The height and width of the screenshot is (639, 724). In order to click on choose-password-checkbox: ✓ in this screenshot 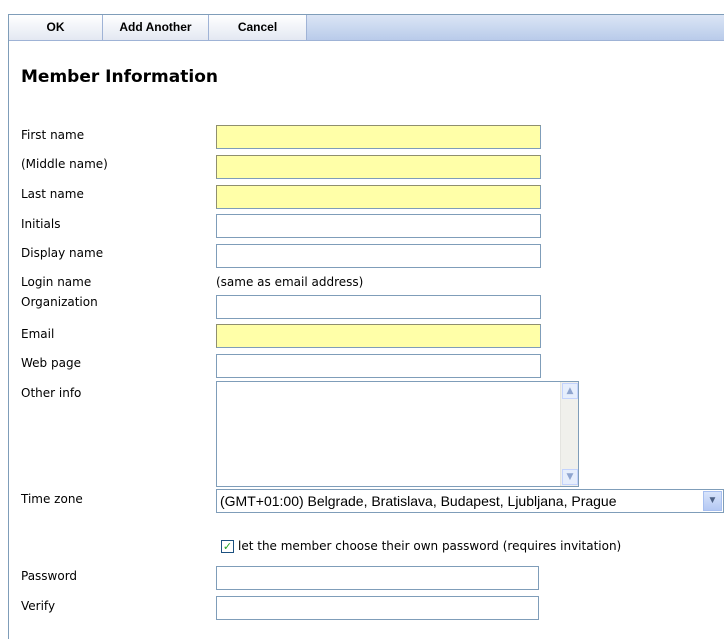, I will do `click(227, 546)`.